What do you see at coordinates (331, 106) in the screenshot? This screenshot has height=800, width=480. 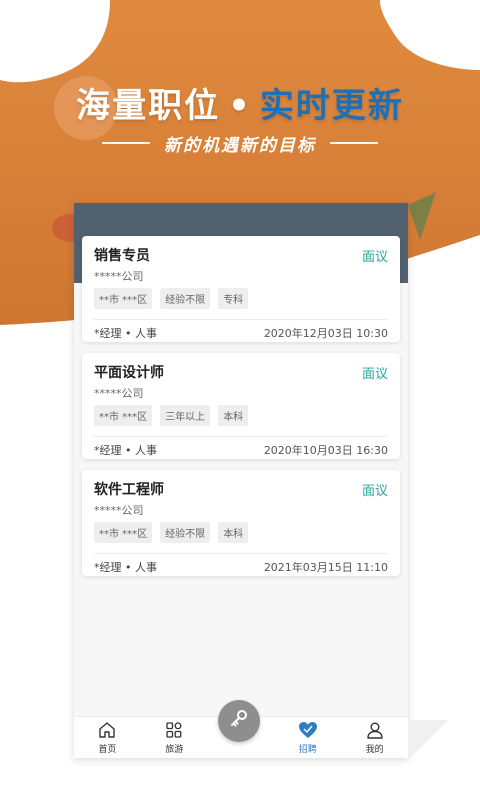 I see `headline-part2: 实时更新` at bounding box center [331, 106].